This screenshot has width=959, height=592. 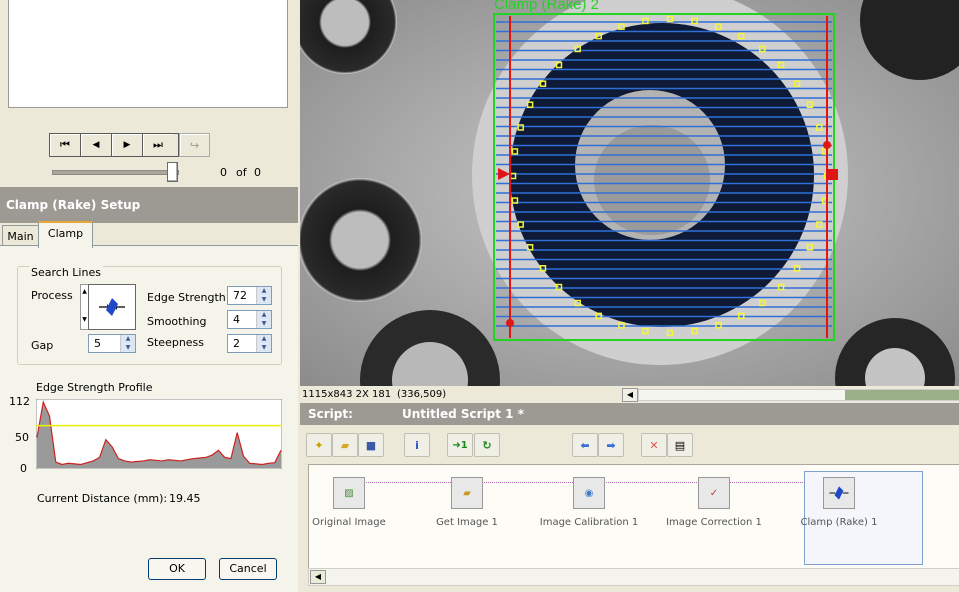 What do you see at coordinates (546, 6) in the screenshot?
I see `roi-label: Clamp (Rake) 2` at bounding box center [546, 6].